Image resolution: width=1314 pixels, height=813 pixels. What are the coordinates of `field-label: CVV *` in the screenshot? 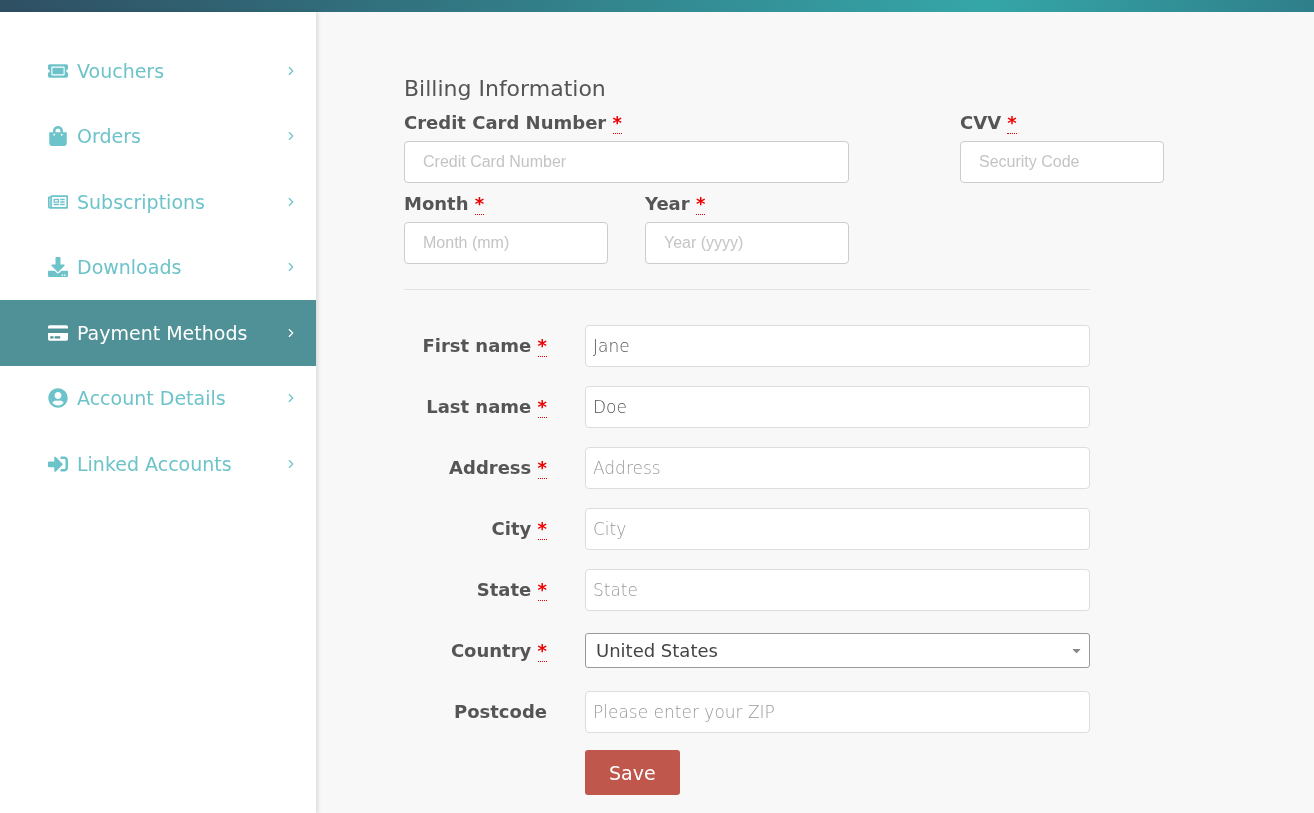 It's located at (989, 122).